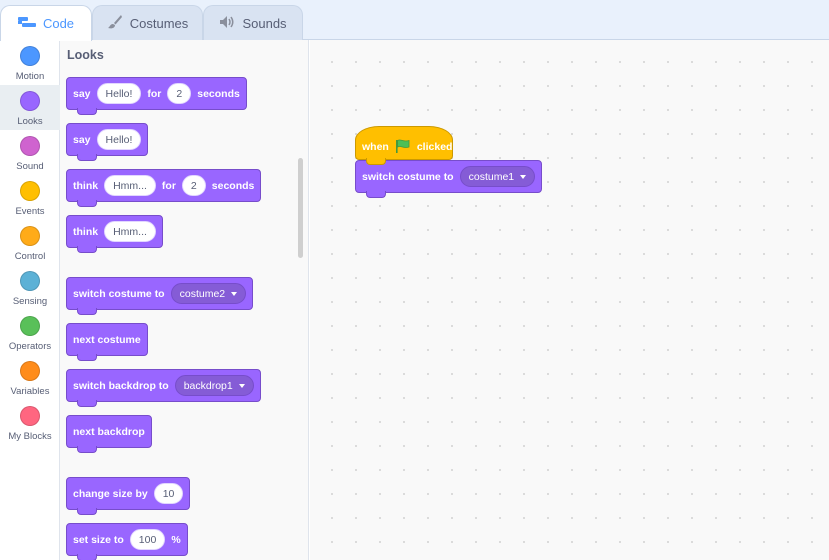  I want to click on think-for-seconds-block: think Hmm... for 2 seconds, so click(164, 188).